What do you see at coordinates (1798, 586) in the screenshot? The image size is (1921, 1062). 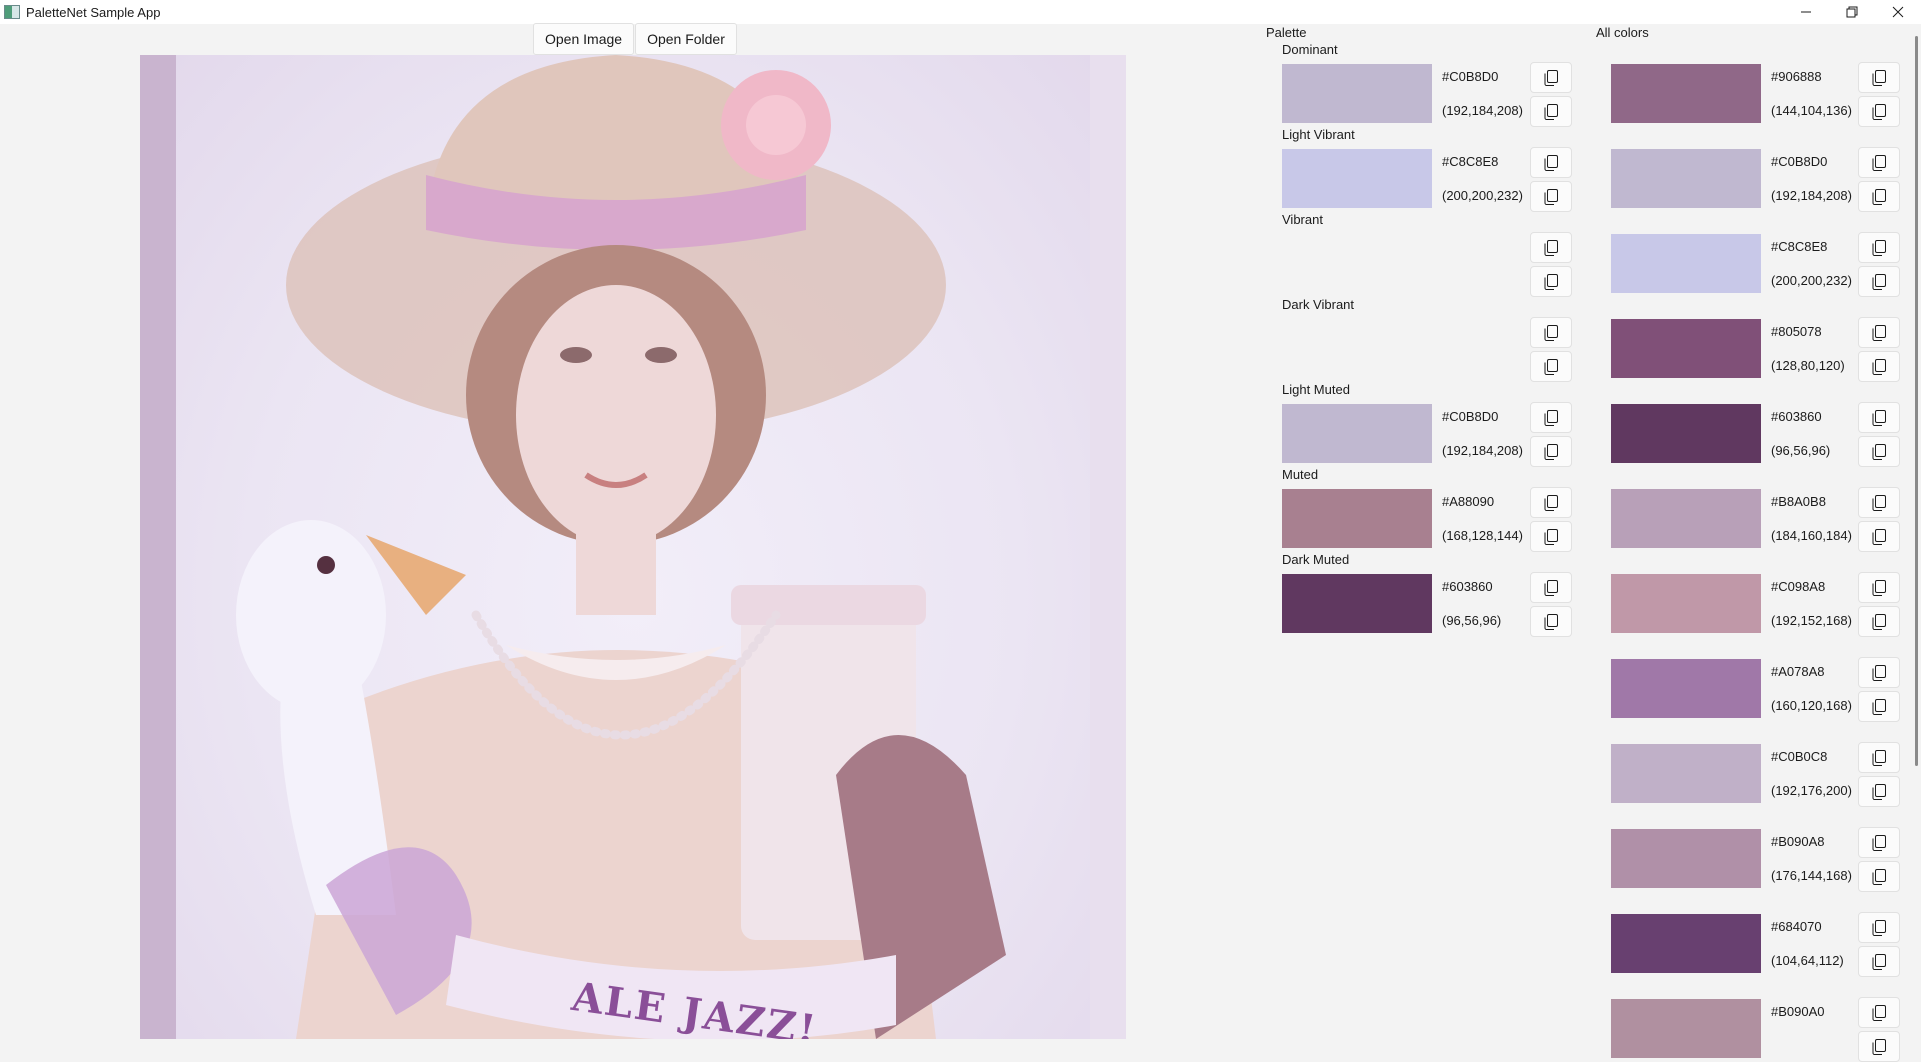 I see `all-colors-hex-value: #C098A8` at bounding box center [1798, 586].